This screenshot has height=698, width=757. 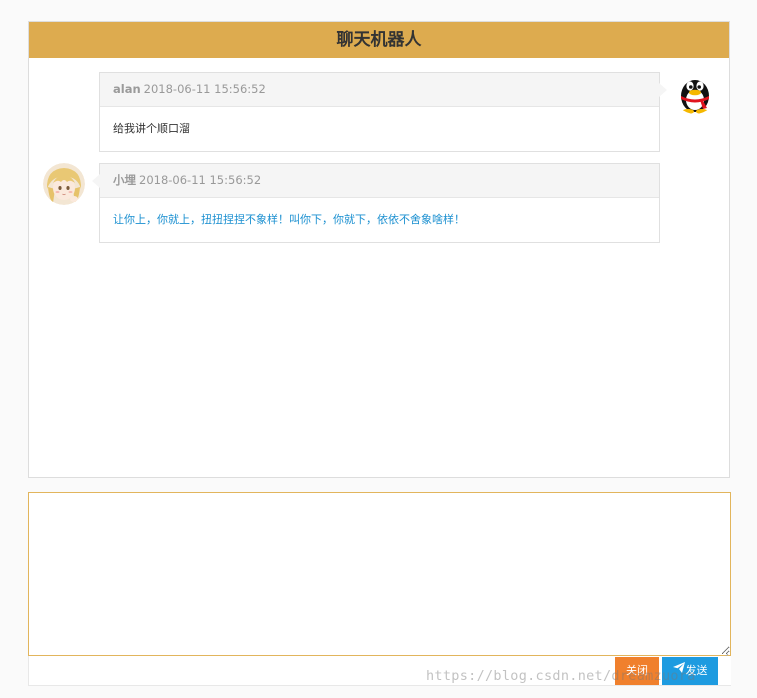 What do you see at coordinates (383, 112) in the screenshot?
I see `message-item-user: alan 2018-06-11 15:56:52 给我讲个顺口溜` at bounding box center [383, 112].